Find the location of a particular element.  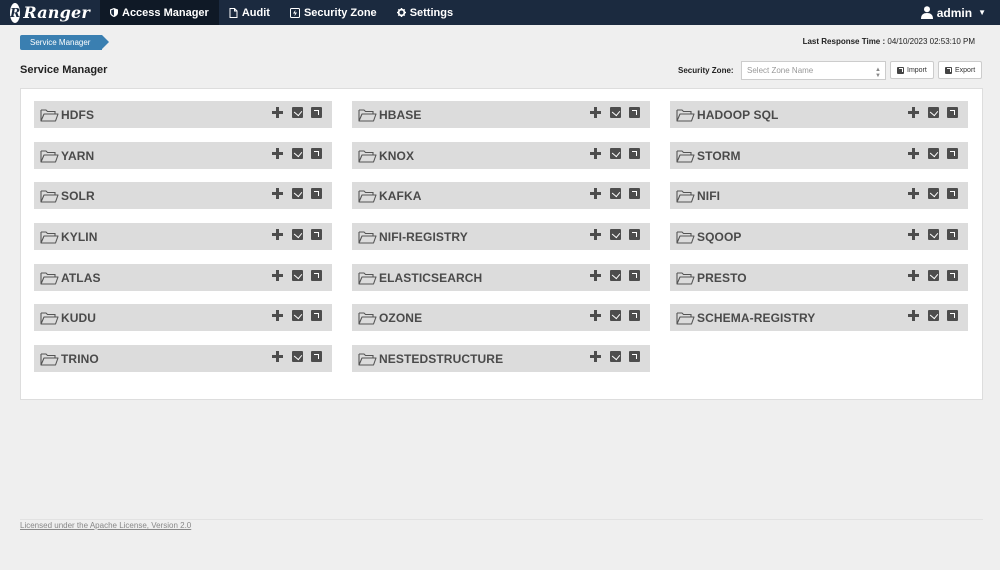

service-name: HDFS is located at coordinates (77, 115).